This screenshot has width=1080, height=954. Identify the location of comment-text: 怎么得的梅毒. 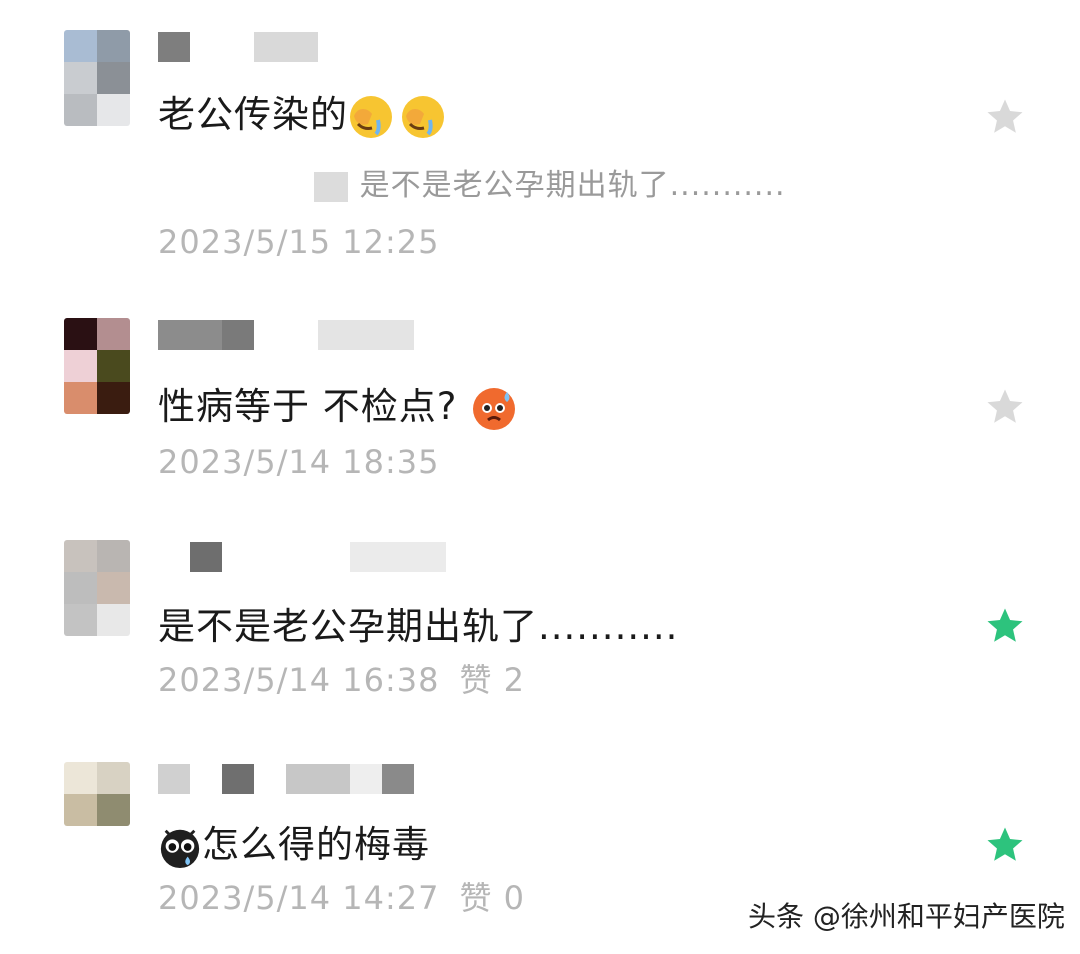
(294, 845).